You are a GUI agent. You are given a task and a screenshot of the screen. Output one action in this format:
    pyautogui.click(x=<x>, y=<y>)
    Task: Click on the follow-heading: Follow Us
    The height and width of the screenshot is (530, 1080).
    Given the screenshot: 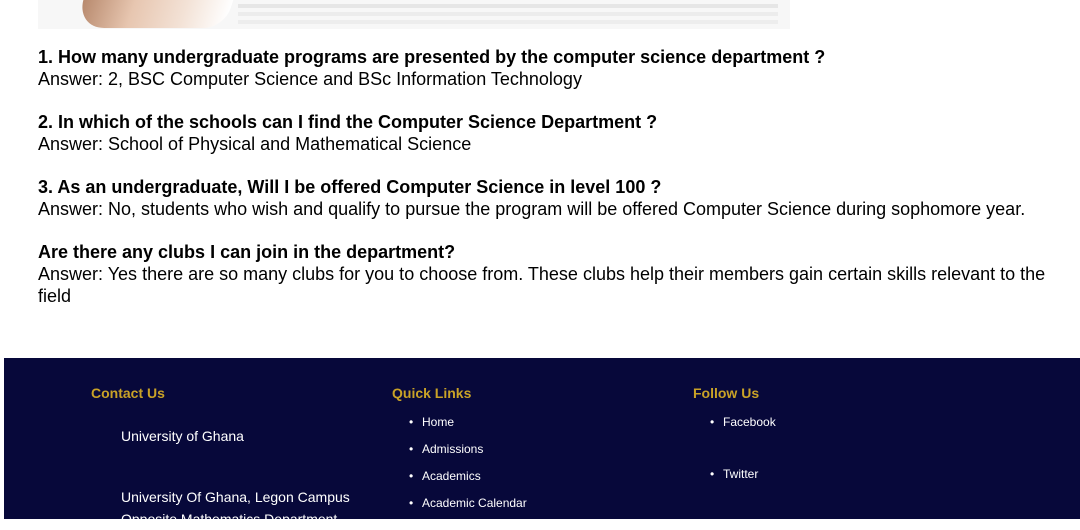 What is the action you would take?
    pyautogui.click(x=726, y=393)
    